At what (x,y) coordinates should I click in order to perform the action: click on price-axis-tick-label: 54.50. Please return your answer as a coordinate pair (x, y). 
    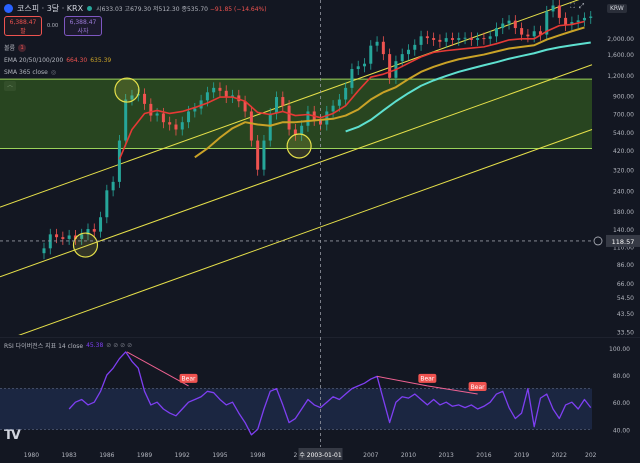
    Looking at the image, I should click on (625, 298).